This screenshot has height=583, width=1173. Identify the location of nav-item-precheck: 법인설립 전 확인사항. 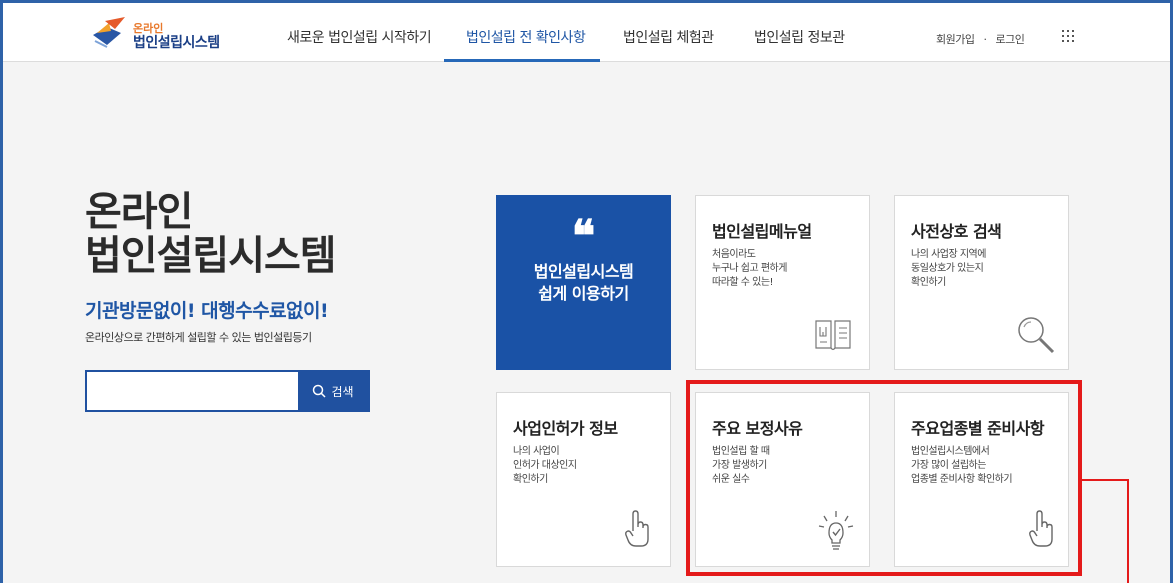
(526, 37).